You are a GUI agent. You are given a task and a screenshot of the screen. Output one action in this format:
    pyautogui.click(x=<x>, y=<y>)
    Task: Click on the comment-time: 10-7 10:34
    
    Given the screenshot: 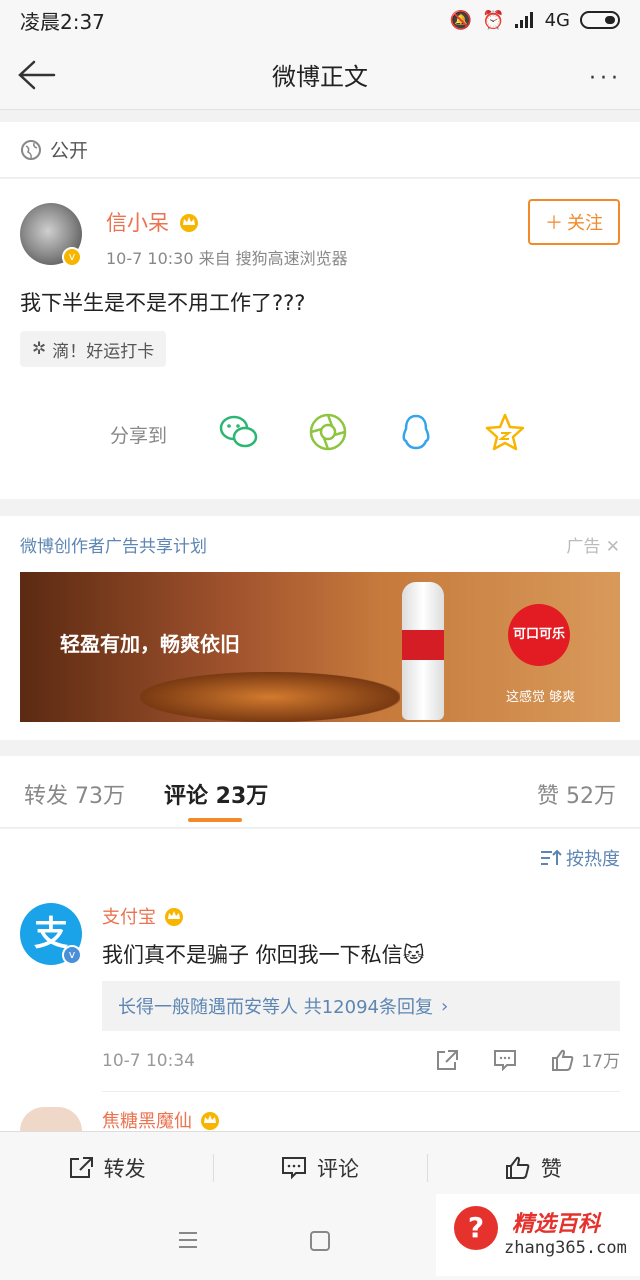 What is the action you would take?
    pyautogui.click(x=148, y=1061)
    